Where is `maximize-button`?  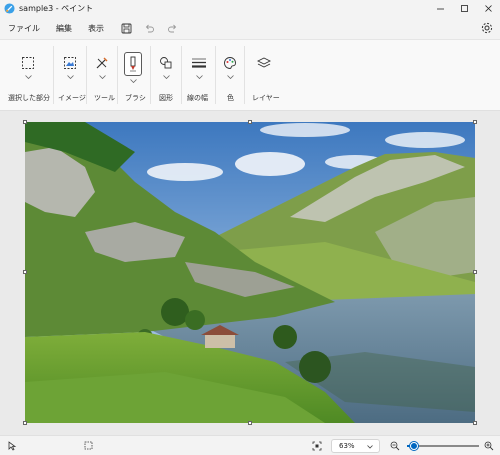
maximize-button is located at coordinates (464, 8).